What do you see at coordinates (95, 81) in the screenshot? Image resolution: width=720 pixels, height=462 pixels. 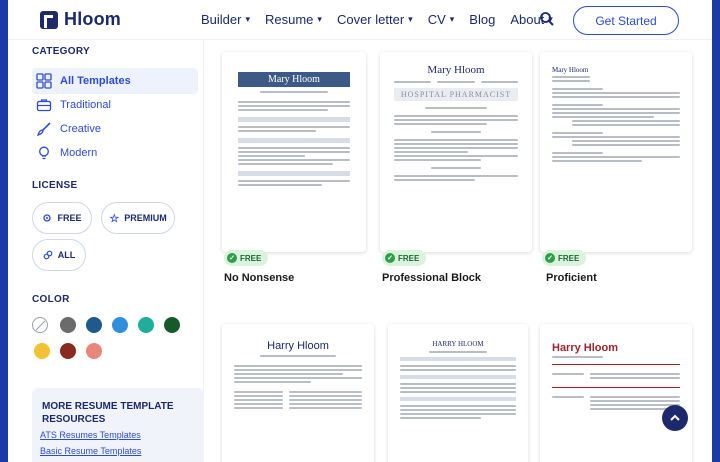 I see `category-label: All Templates` at bounding box center [95, 81].